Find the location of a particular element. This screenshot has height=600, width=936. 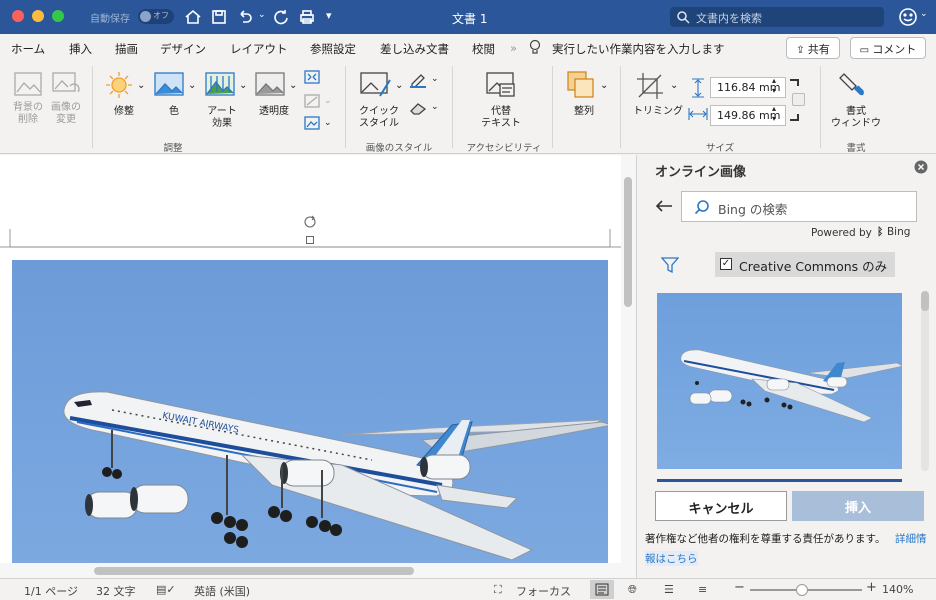

close-window-button is located at coordinates (18, 16).